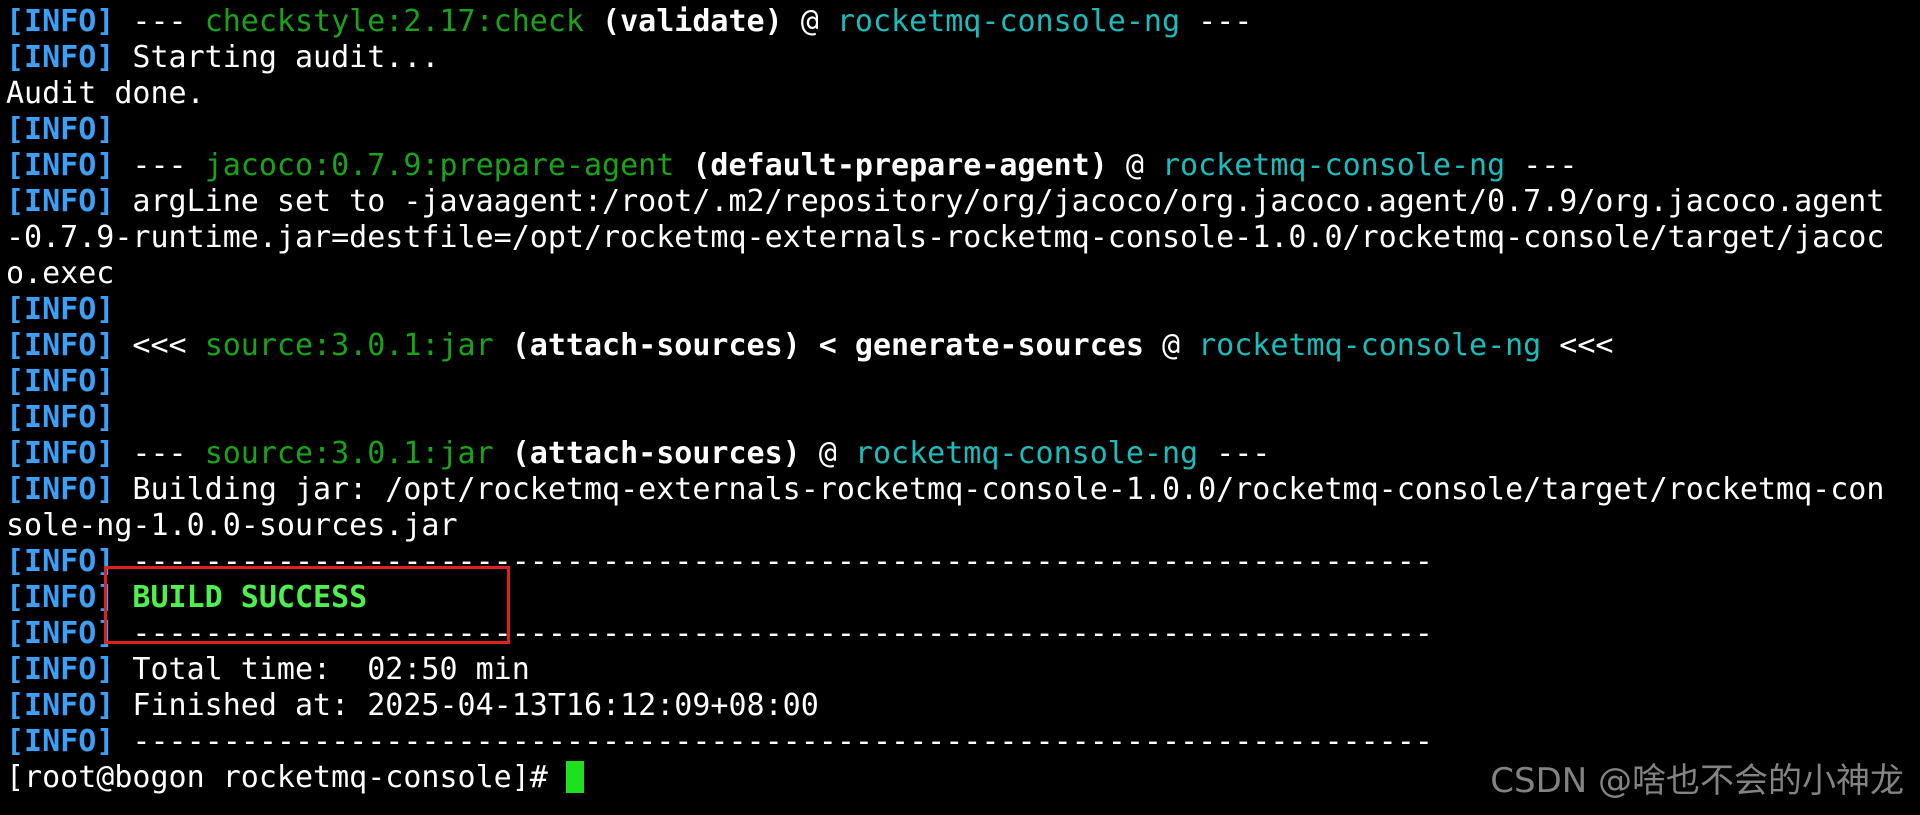 Image resolution: width=1920 pixels, height=815 pixels. What do you see at coordinates (232, 525) in the screenshot?
I see `line-text: sole-ng-1.0.0-sources.jar` at bounding box center [232, 525].